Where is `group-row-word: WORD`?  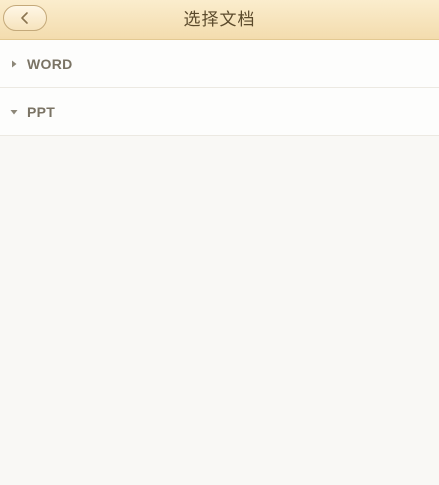
group-row-word: WORD is located at coordinates (219, 64).